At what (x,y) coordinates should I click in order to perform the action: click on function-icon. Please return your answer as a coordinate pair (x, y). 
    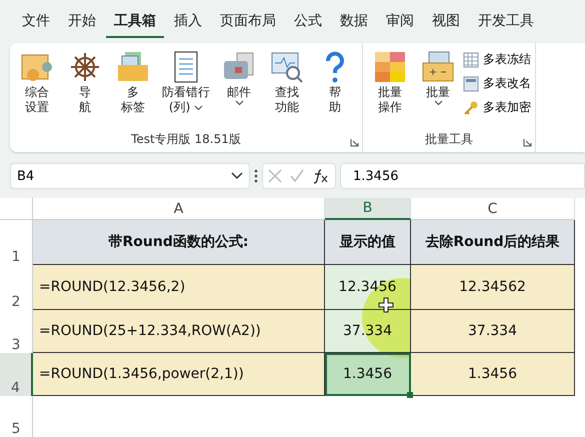
    Looking at the image, I should click on (321, 176).